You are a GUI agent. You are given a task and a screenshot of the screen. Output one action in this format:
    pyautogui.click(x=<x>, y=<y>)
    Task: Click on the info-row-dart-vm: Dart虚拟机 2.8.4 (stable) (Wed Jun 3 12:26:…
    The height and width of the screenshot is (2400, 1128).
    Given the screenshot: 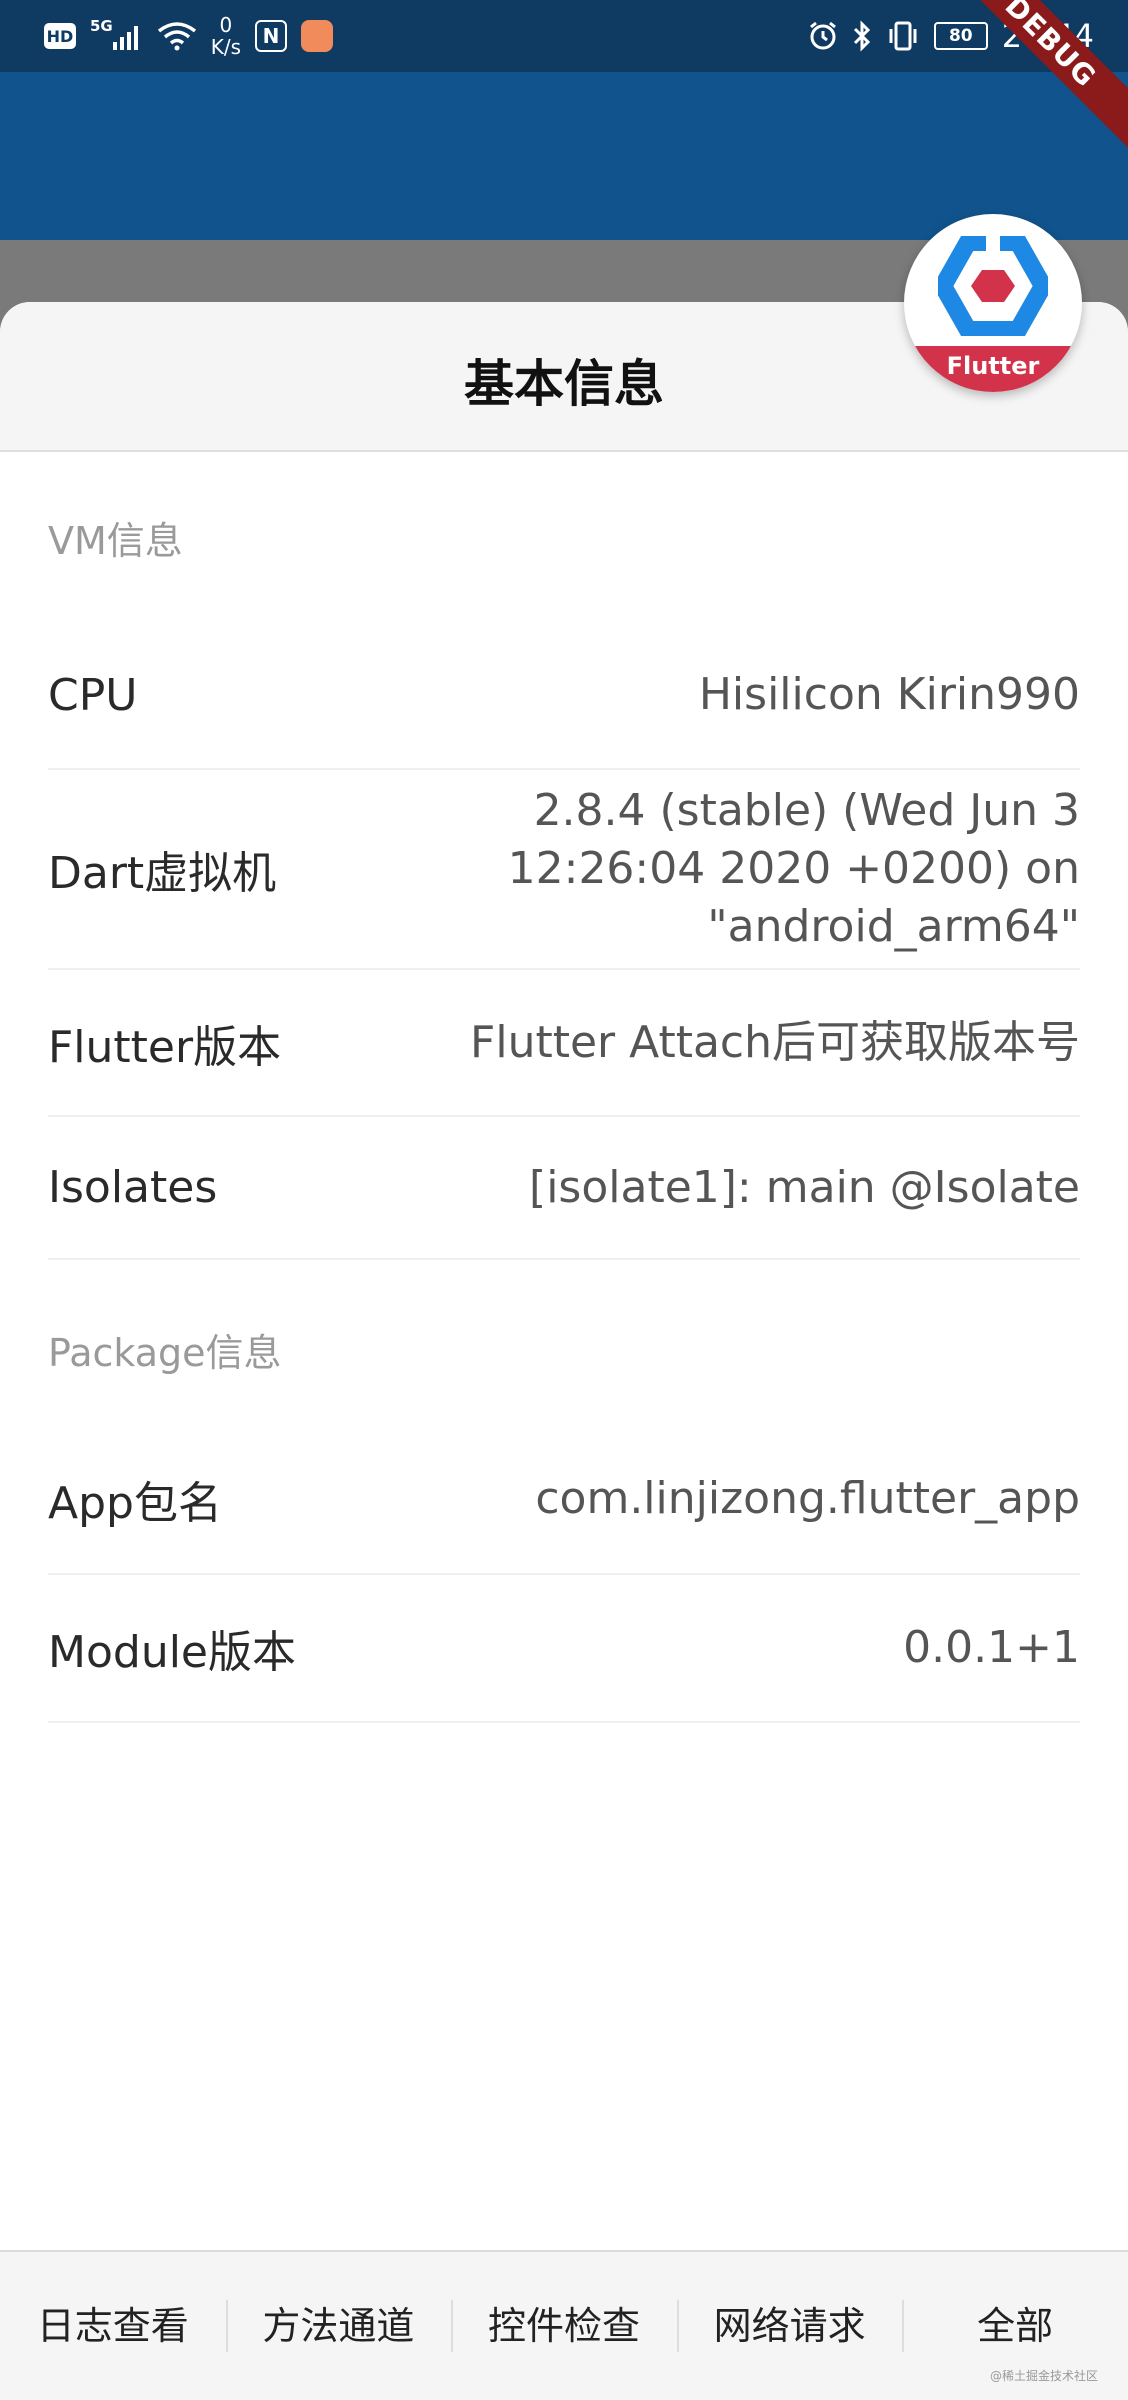 What is the action you would take?
    pyautogui.click(x=564, y=870)
    